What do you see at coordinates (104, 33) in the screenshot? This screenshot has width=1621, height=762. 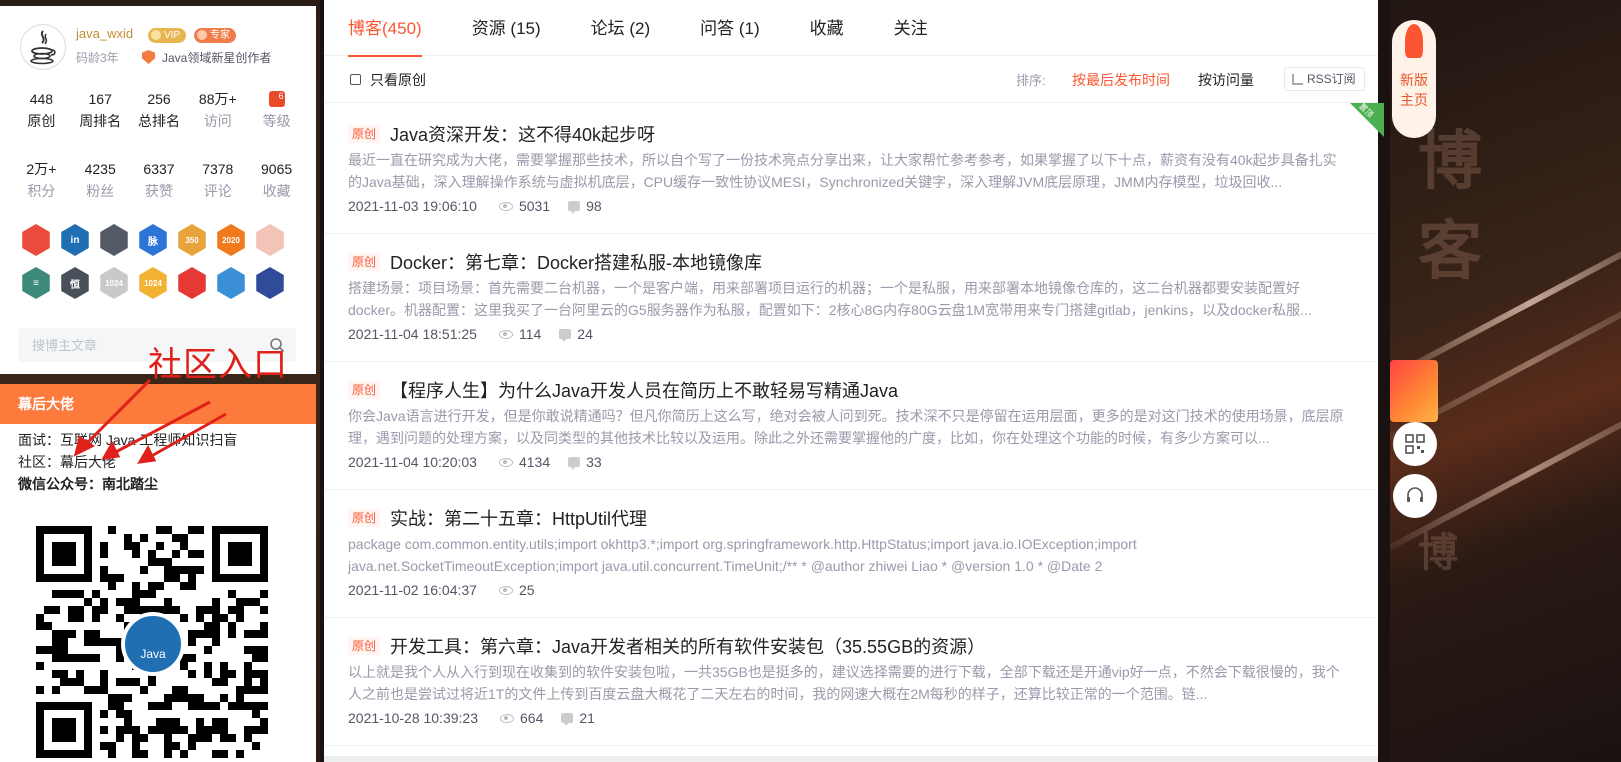 I see `username: java_wxid` at bounding box center [104, 33].